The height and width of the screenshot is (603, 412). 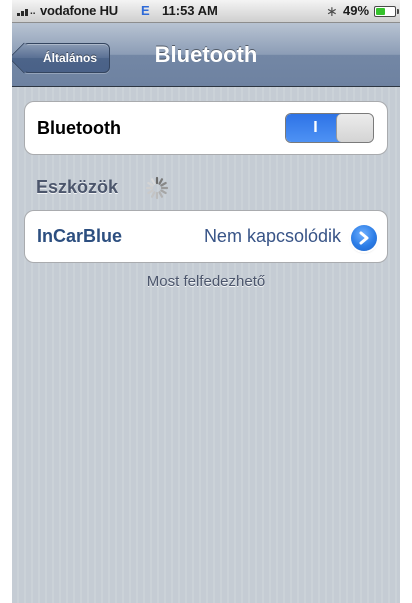 What do you see at coordinates (332, 11) in the screenshot?
I see `bluetooth-icon: ∗` at bounding box center [332, 11].